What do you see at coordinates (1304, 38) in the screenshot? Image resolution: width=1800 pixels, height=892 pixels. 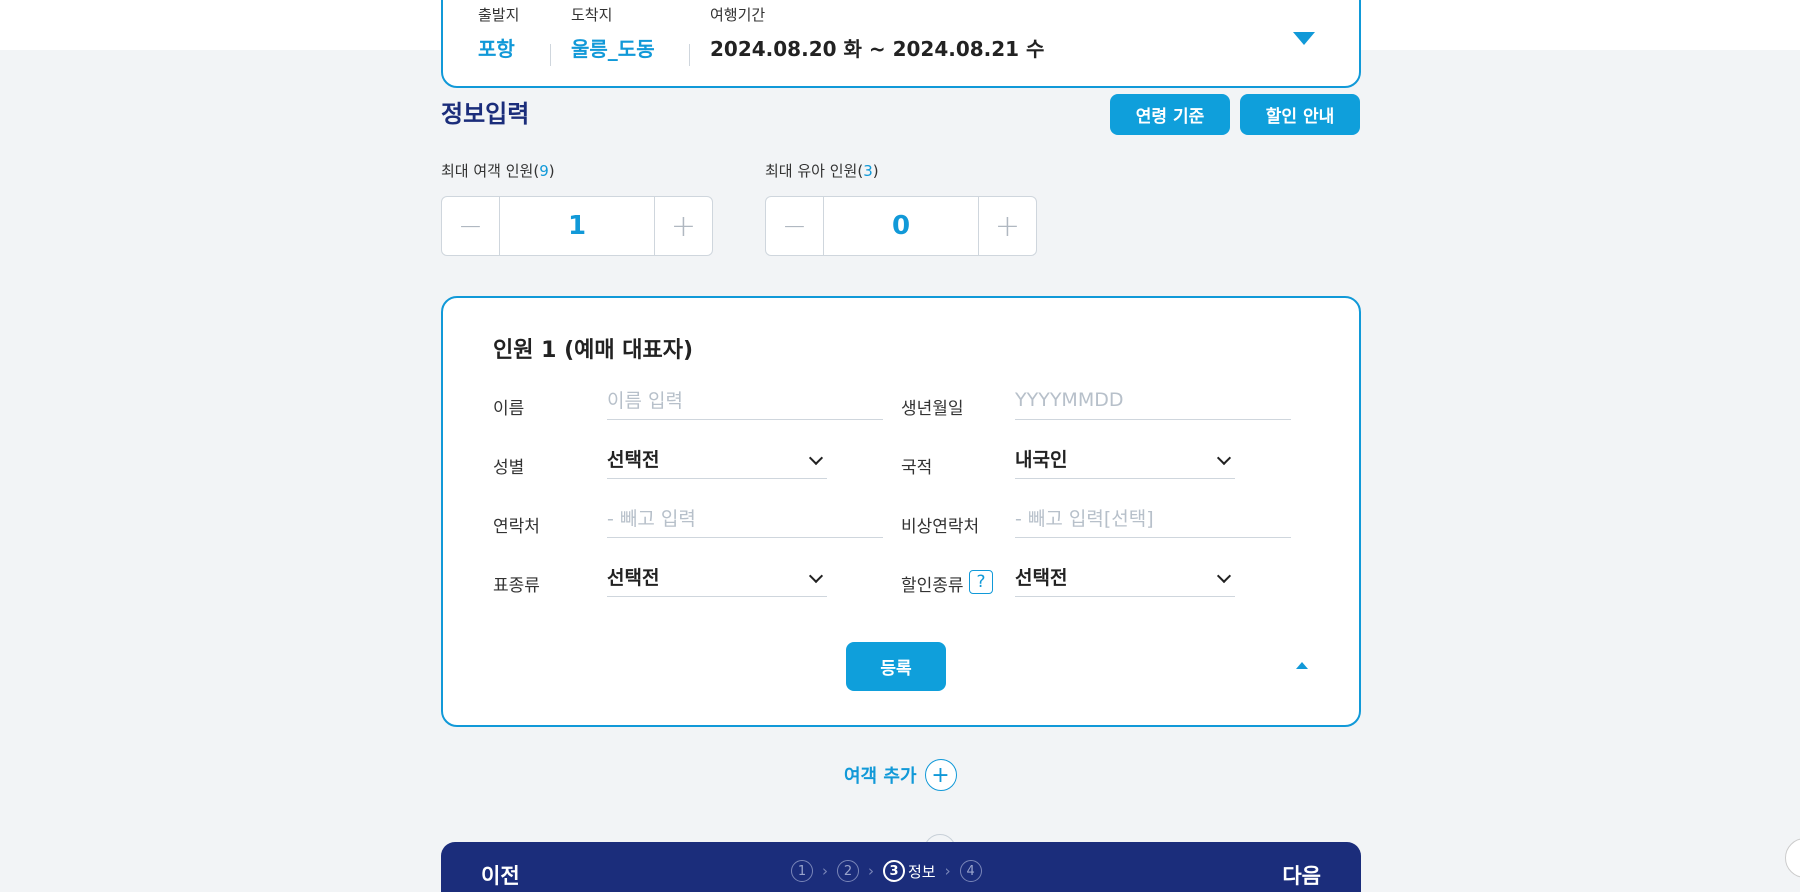 I see `caret-down-icon` at bounding box center [1304, 38].